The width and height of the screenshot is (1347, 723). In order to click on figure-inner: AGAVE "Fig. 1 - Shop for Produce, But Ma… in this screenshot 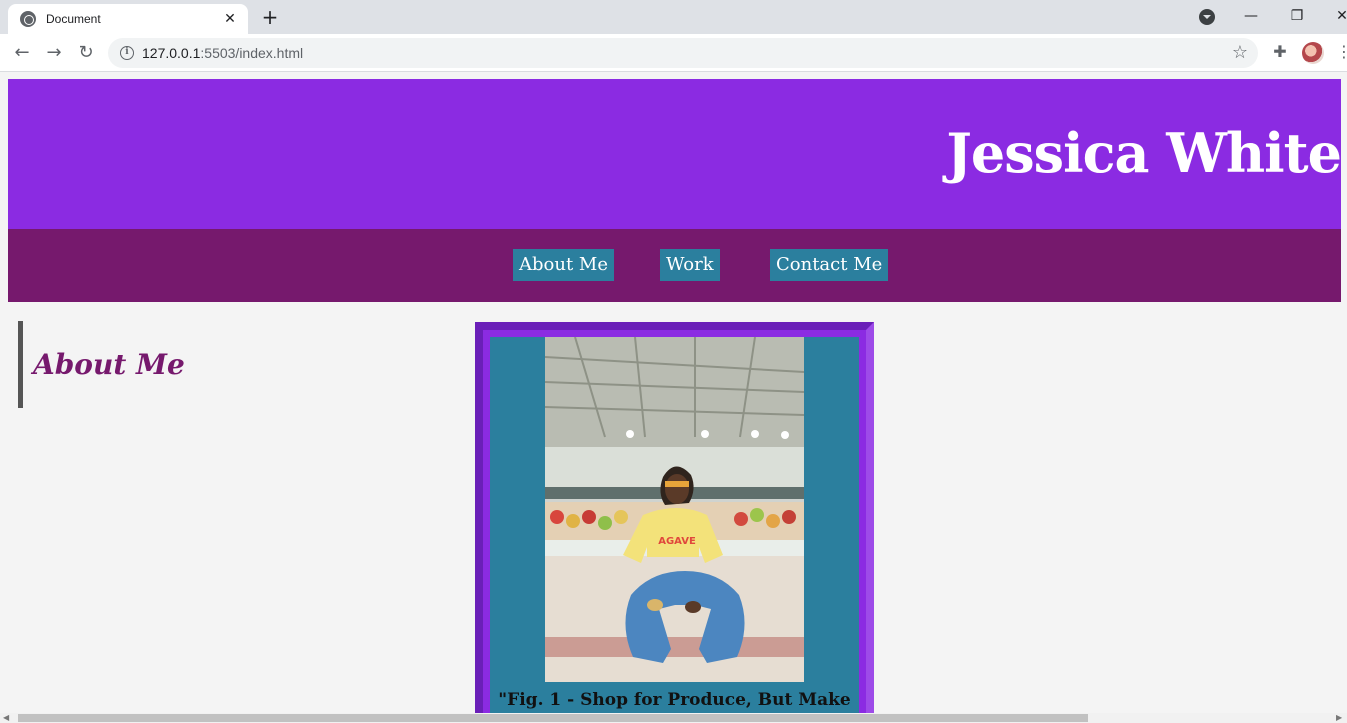, I will do `click(674, 525)`.